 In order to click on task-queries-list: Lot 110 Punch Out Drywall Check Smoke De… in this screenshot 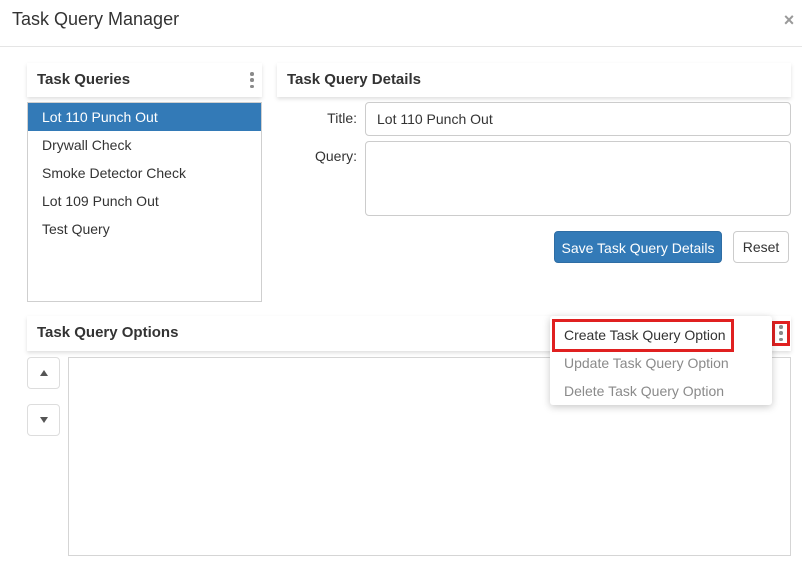, I will do `click(144, 202)`.